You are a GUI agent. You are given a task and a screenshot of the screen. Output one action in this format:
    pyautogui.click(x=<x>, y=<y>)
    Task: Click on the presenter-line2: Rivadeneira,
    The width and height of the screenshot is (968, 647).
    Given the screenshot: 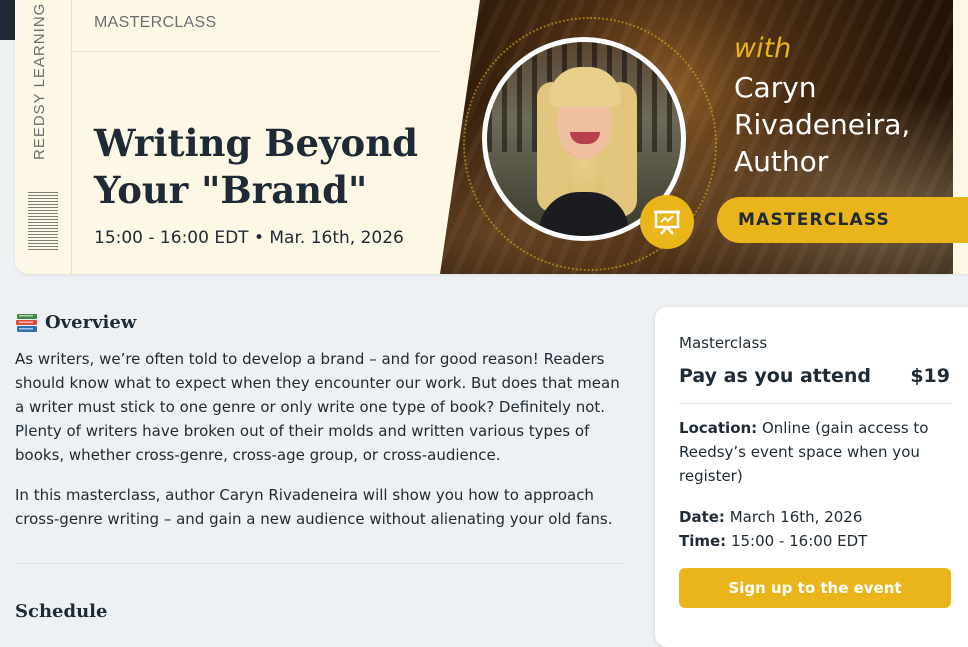 What is the action you would take?
    pyautogui.click(x=822, y=124)
    